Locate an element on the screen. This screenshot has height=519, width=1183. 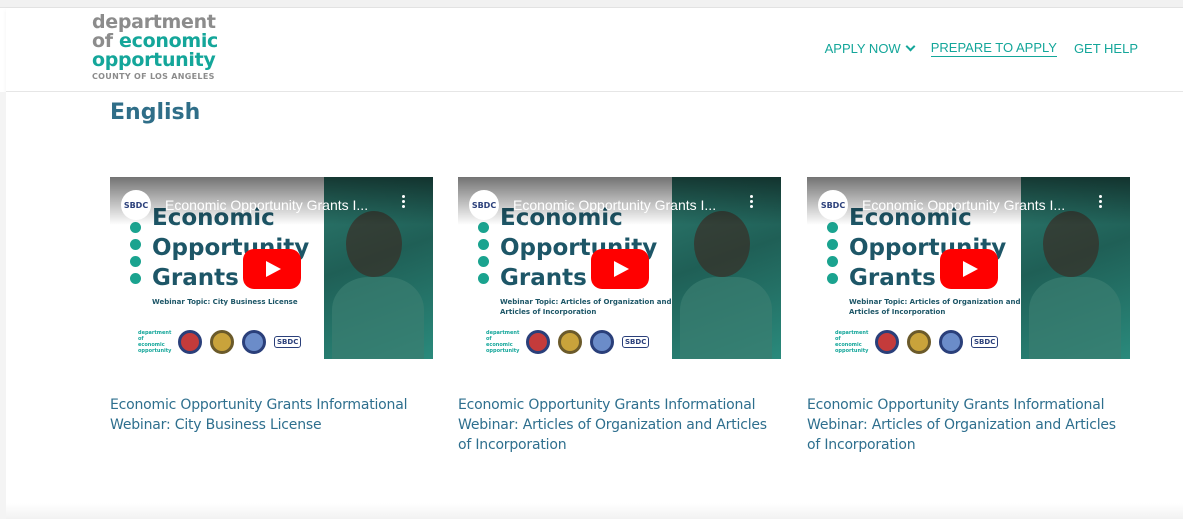
nav-get-help: GET HELP is located at coordinates (1106, 48).